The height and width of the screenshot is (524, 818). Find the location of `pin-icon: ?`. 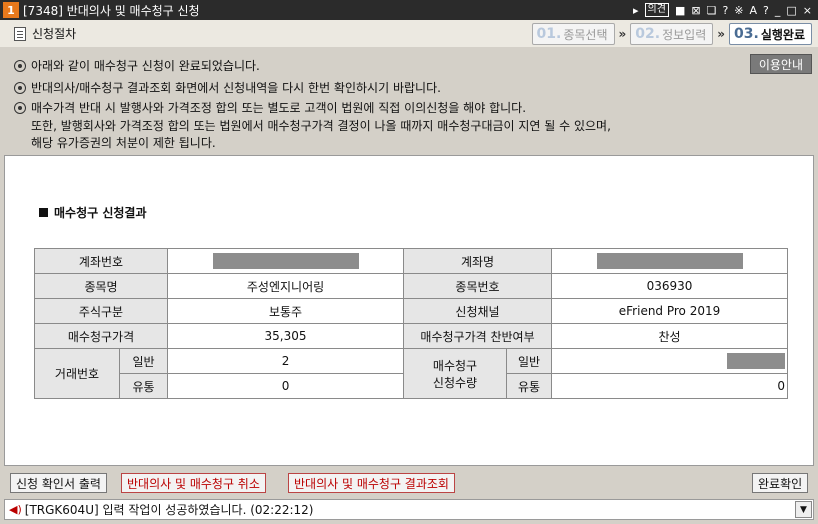

pin-icon: ? is located at coordinates (725, 10).